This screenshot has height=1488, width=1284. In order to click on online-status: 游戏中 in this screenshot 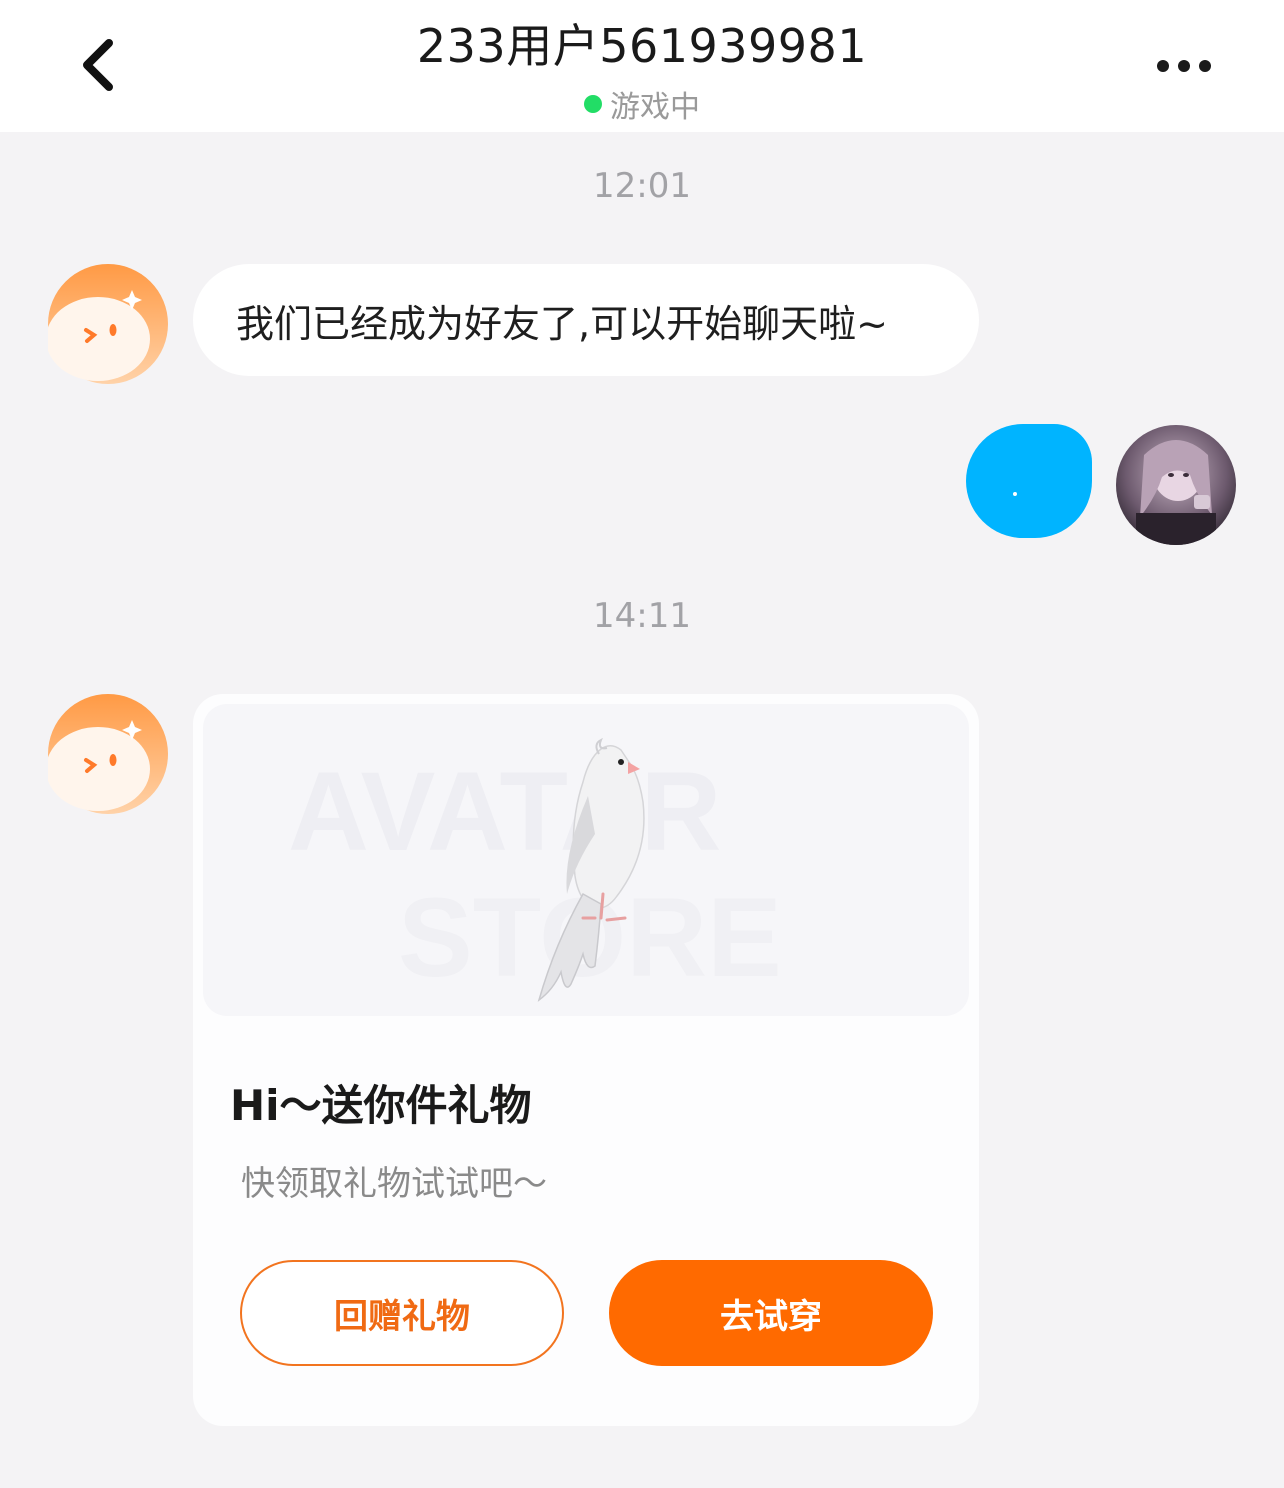, I will do `click(642, 104)`.